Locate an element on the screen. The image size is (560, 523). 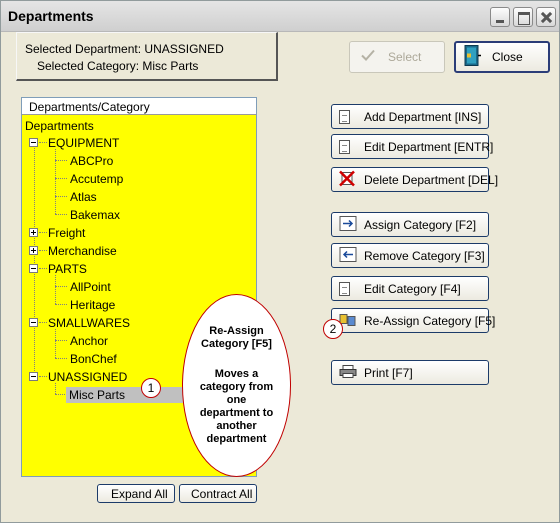
close-button: Close is located at coordinates (502, 57).